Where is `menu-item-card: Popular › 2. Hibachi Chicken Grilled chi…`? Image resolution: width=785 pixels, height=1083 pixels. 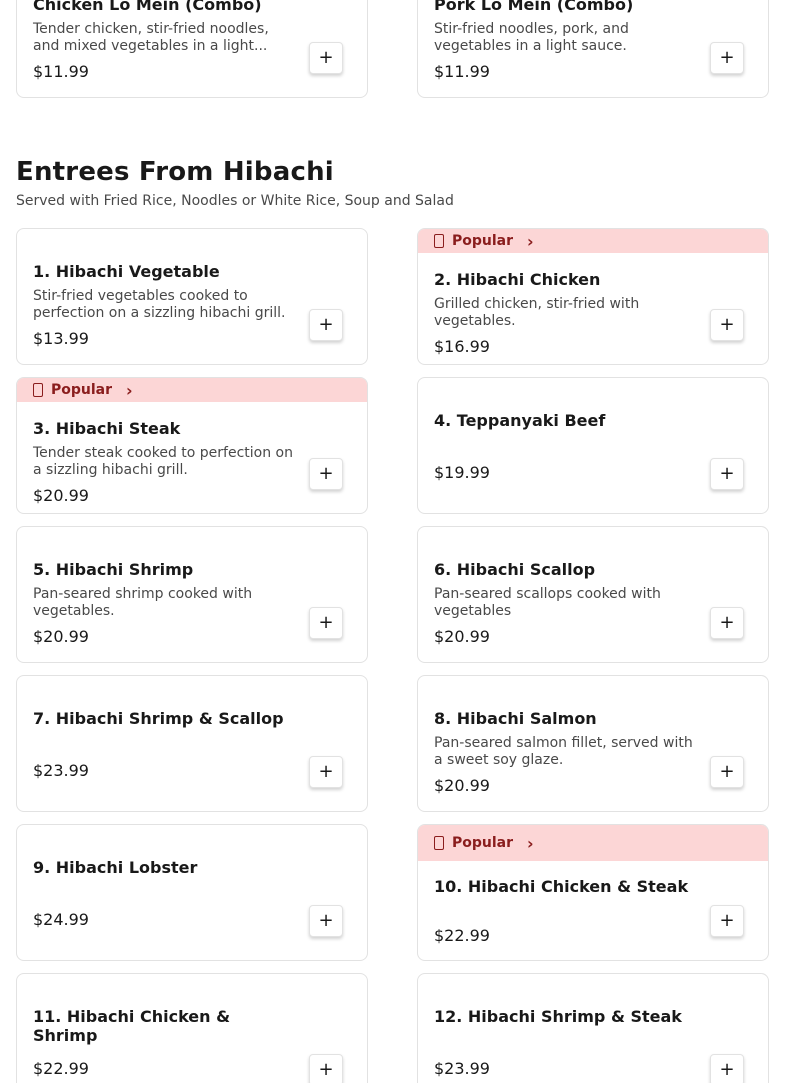
menu-item-card: Popular › 2. Hibachi Chicken Grilled chi… is located at coordinates (593, 296).